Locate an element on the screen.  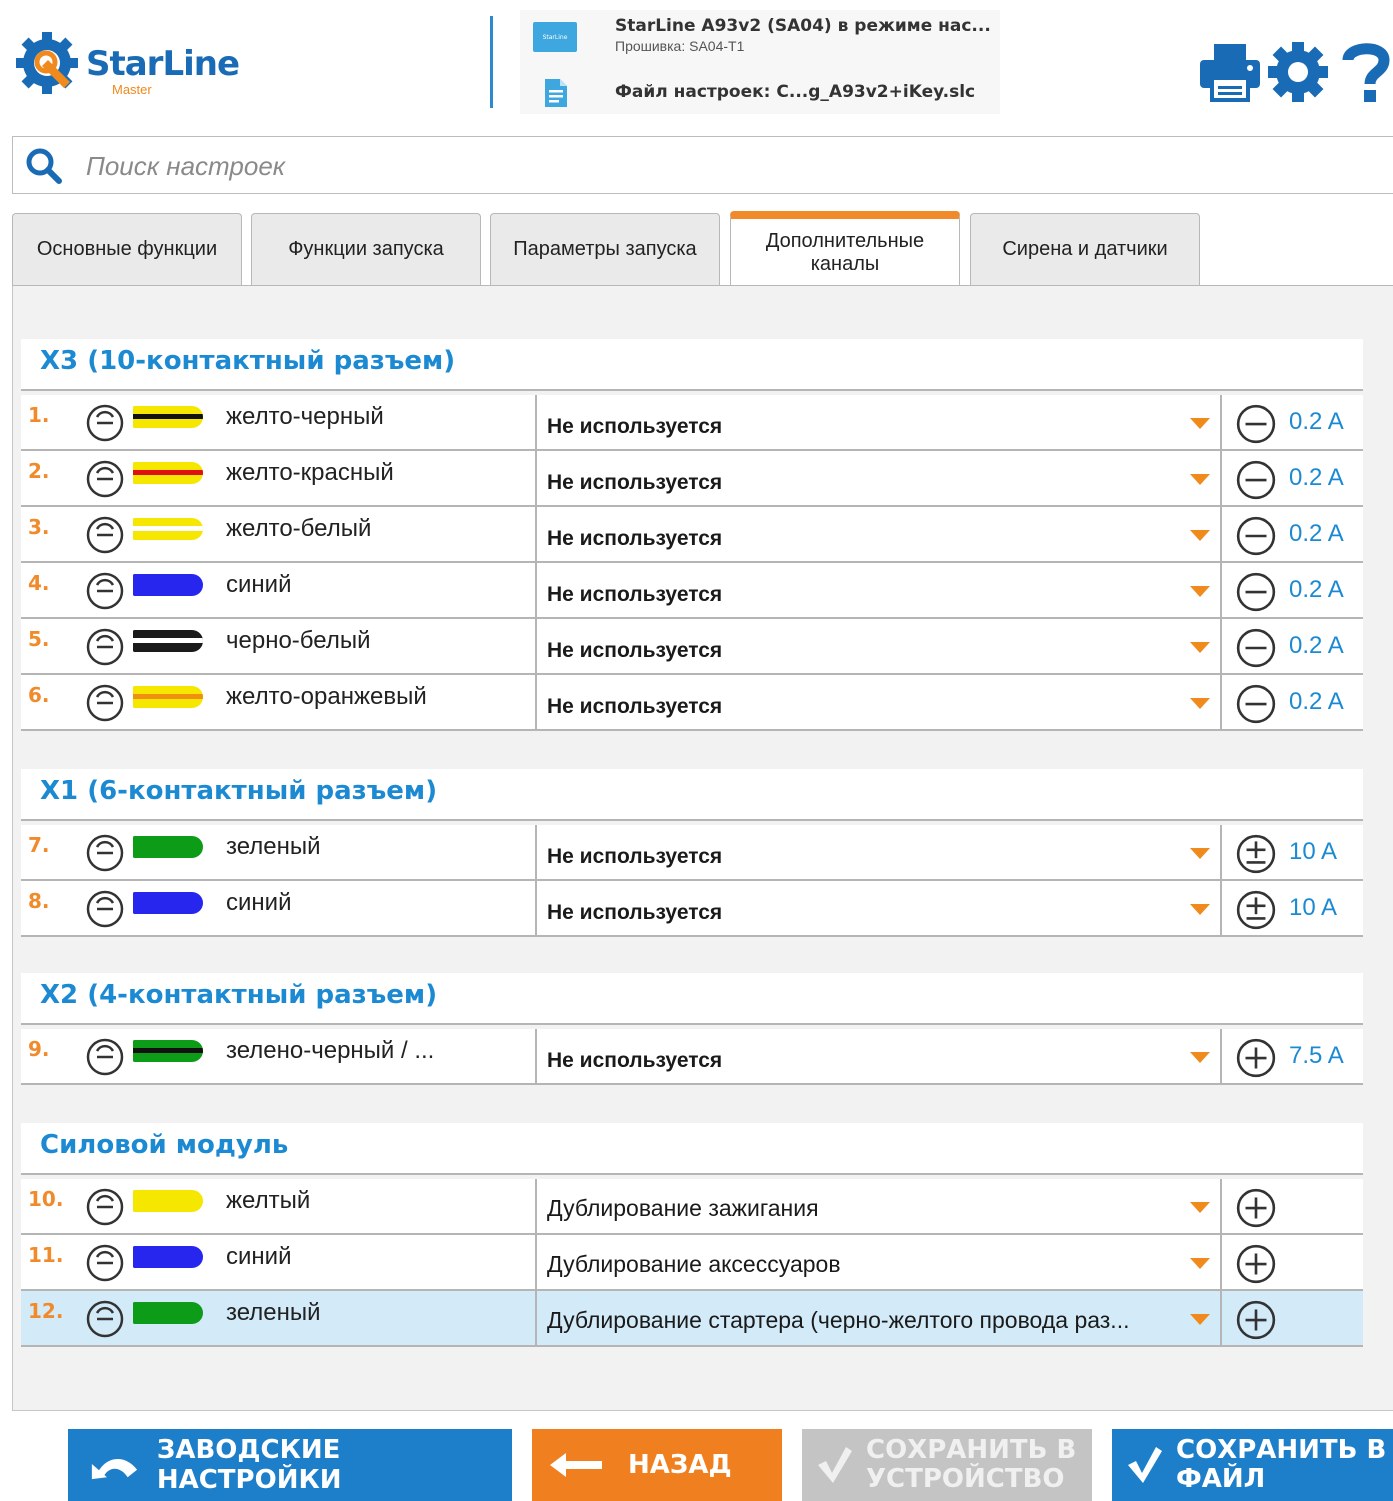
wire-name: желтый is located at coordinates (268, 1200).